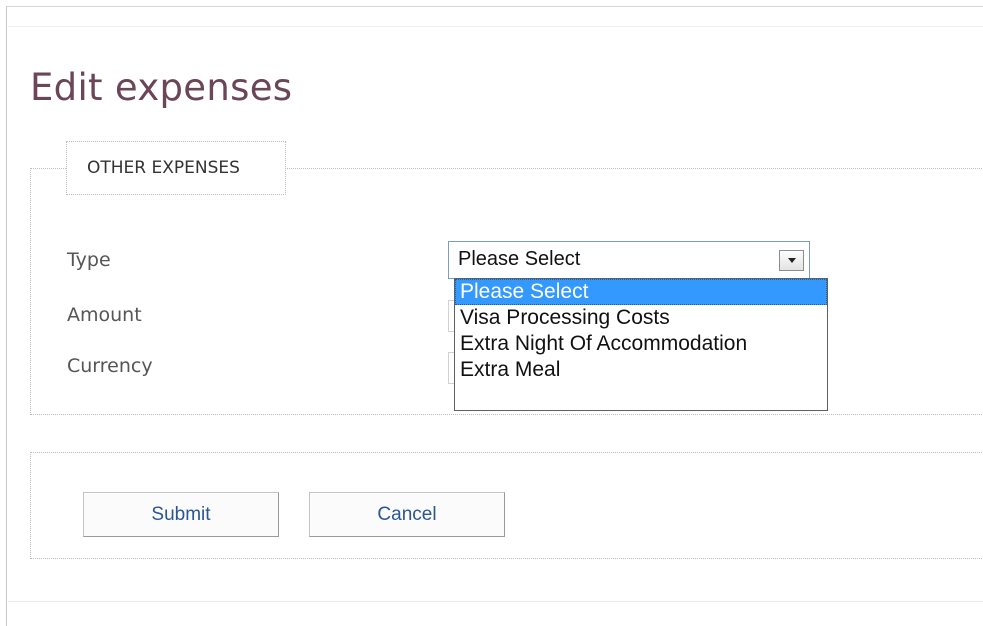  I want to click on amount-label: Amount, so click(104, 315).